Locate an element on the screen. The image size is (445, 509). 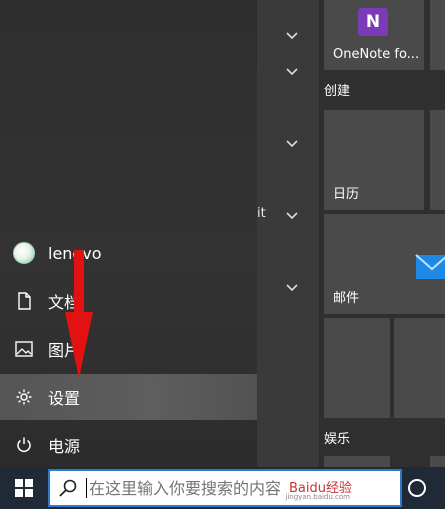
document-icon is located at coordinates (24, 301).